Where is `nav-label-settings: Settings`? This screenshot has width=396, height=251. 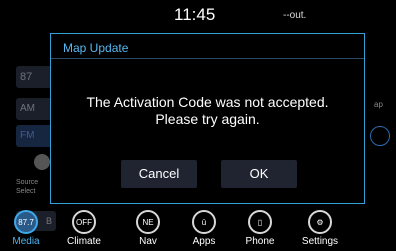 nav-label-settings: Settings is located at coordinates (320, 241).